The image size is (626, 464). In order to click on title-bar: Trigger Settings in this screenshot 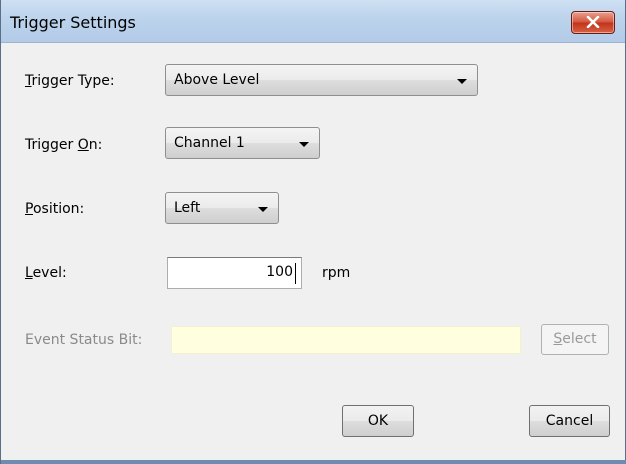, I will do `click(313, 21)`.